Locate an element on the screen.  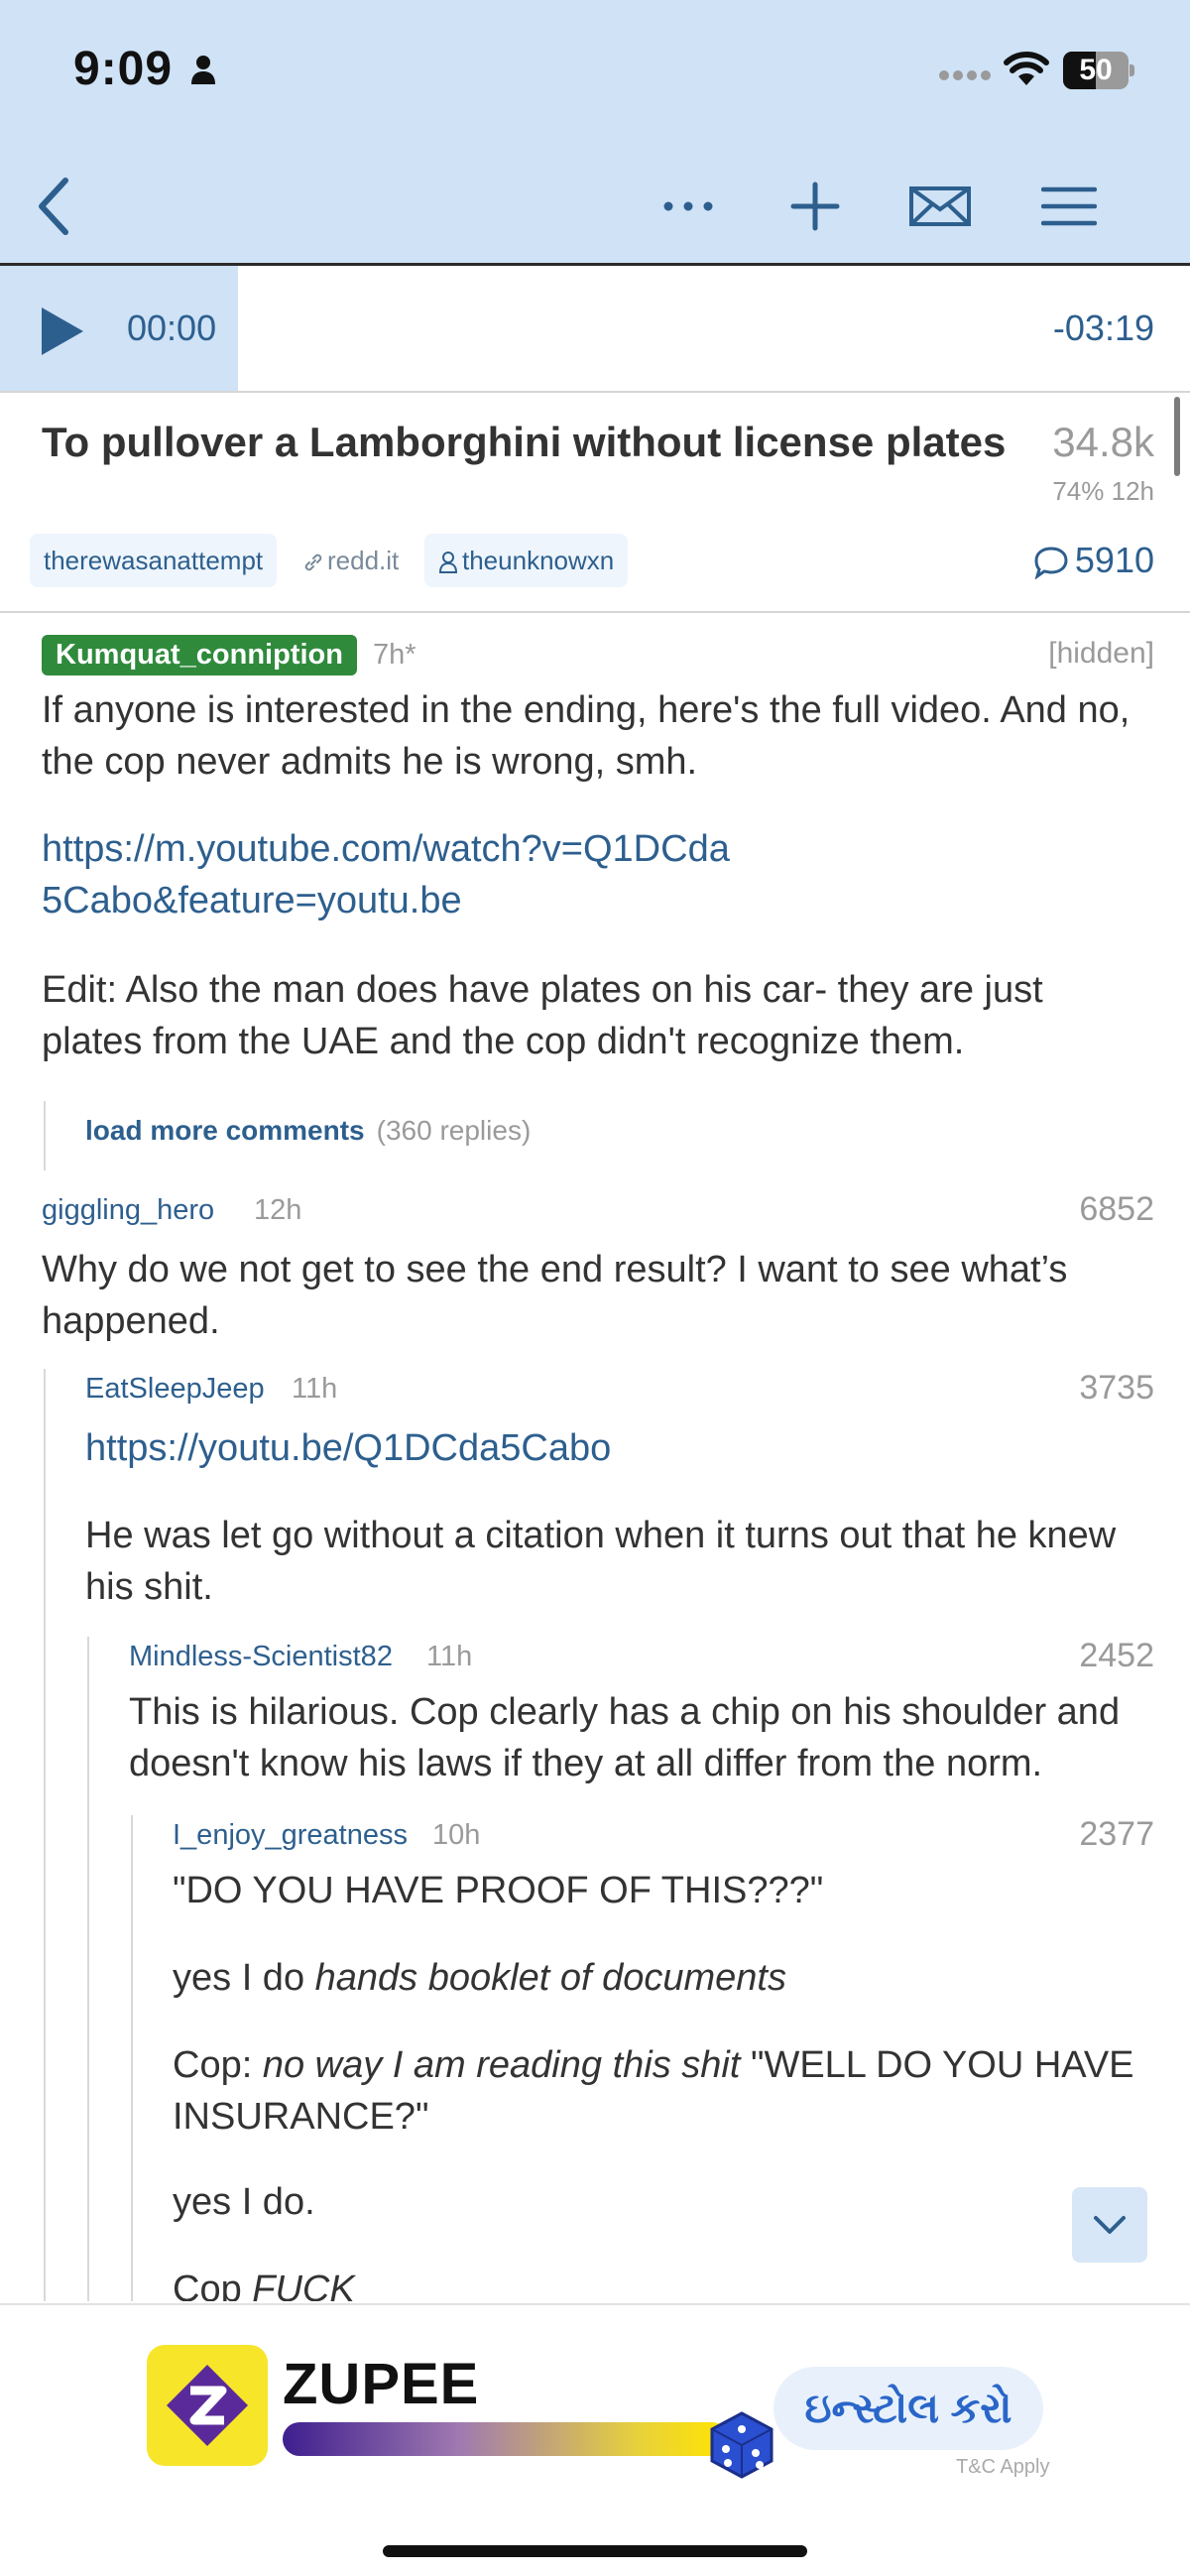
comment-author: Kumquat_conniption is located at coordinates (199, 655).